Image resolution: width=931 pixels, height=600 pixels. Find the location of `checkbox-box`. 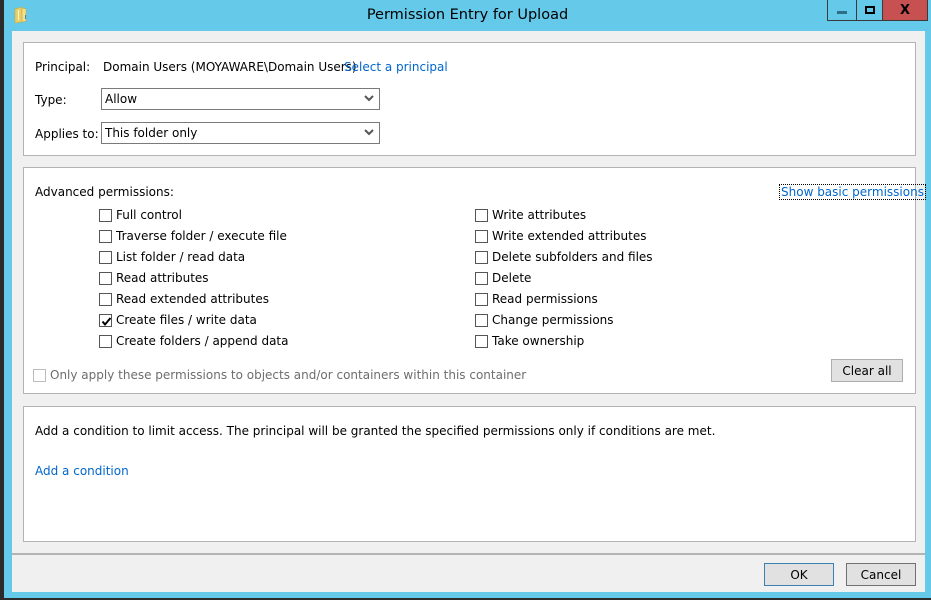

checkbox-box is located at coordinates (39, 375).